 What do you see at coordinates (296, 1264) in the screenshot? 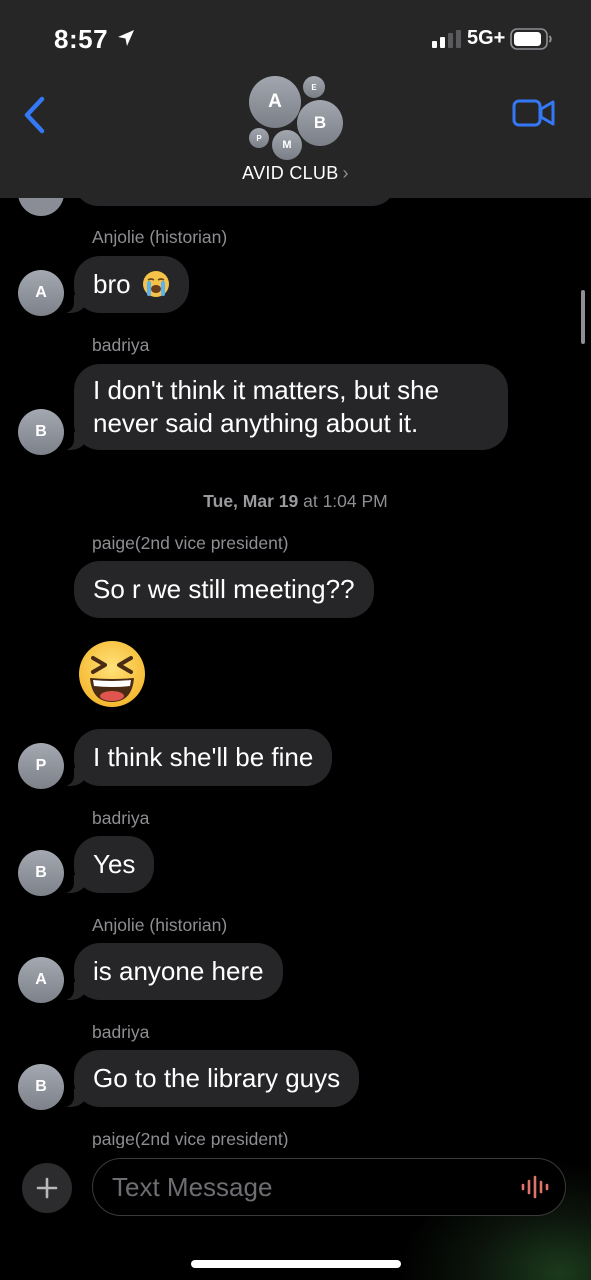
I see `home-indicator` at bounding box center [296, 1264].